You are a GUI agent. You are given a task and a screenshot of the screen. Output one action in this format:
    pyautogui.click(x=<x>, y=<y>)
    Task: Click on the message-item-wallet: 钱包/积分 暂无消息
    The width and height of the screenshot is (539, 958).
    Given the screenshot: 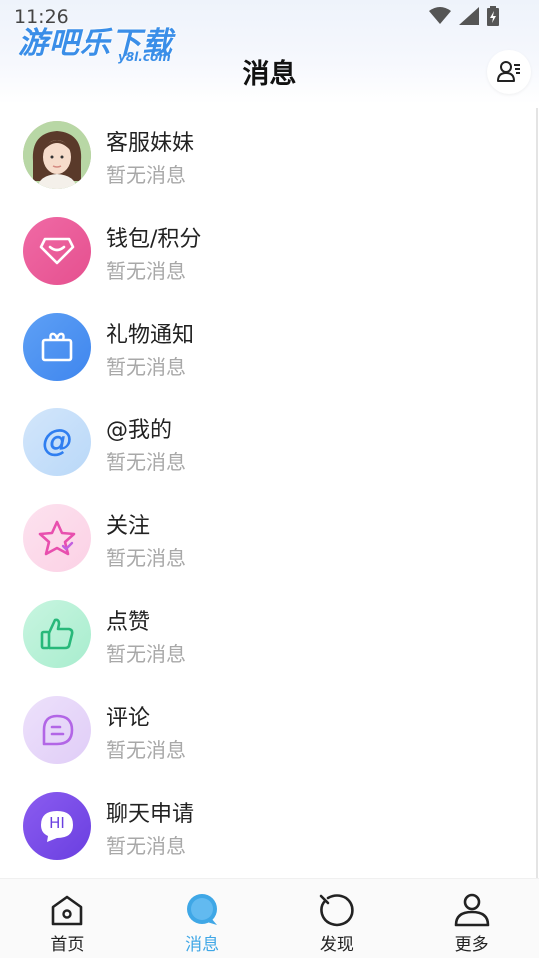 What is the action you would take?
    pyautogui.click(x=269, y=252)
    